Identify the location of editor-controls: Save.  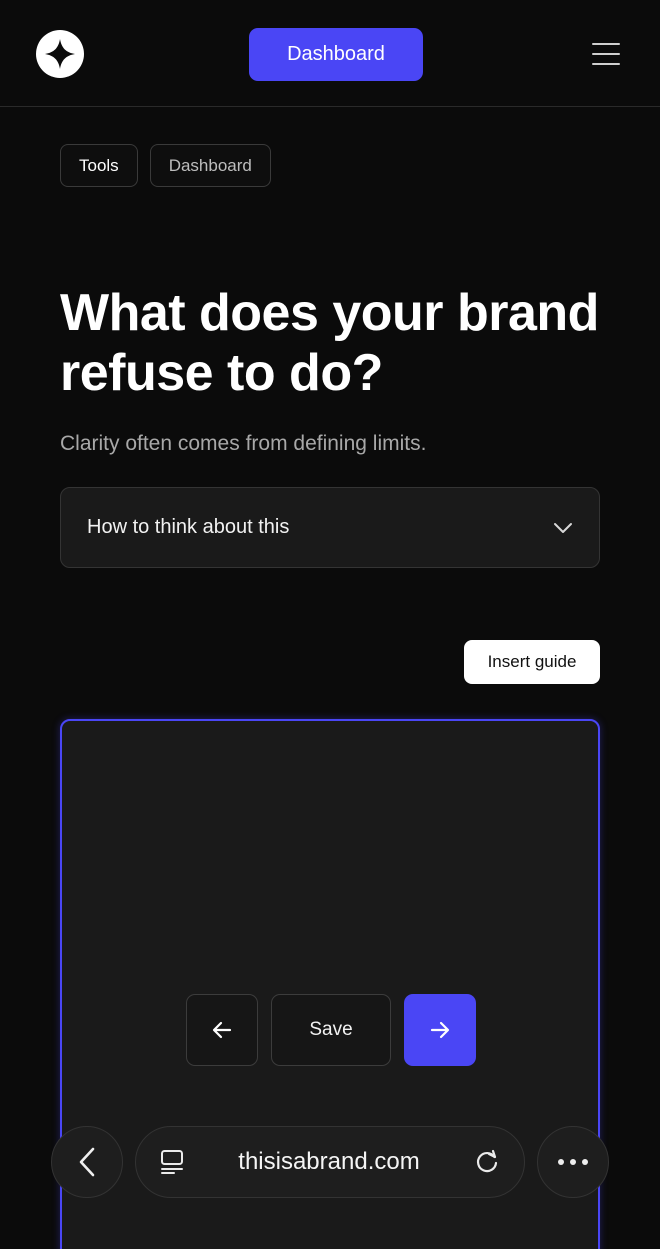
(331, 1030).